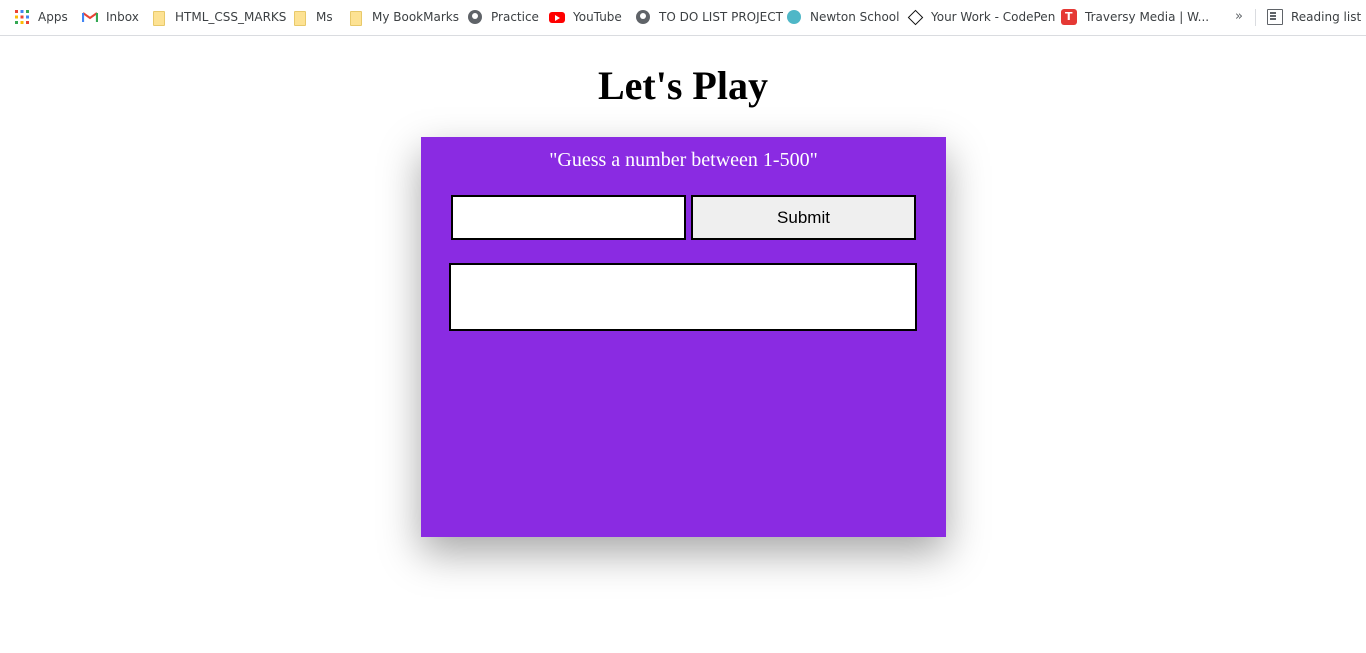  What do you see at coordinates (415, 17) in the screenshot?
I see `bookmark-label: My BookMarks` at bounding box center [415, 17].